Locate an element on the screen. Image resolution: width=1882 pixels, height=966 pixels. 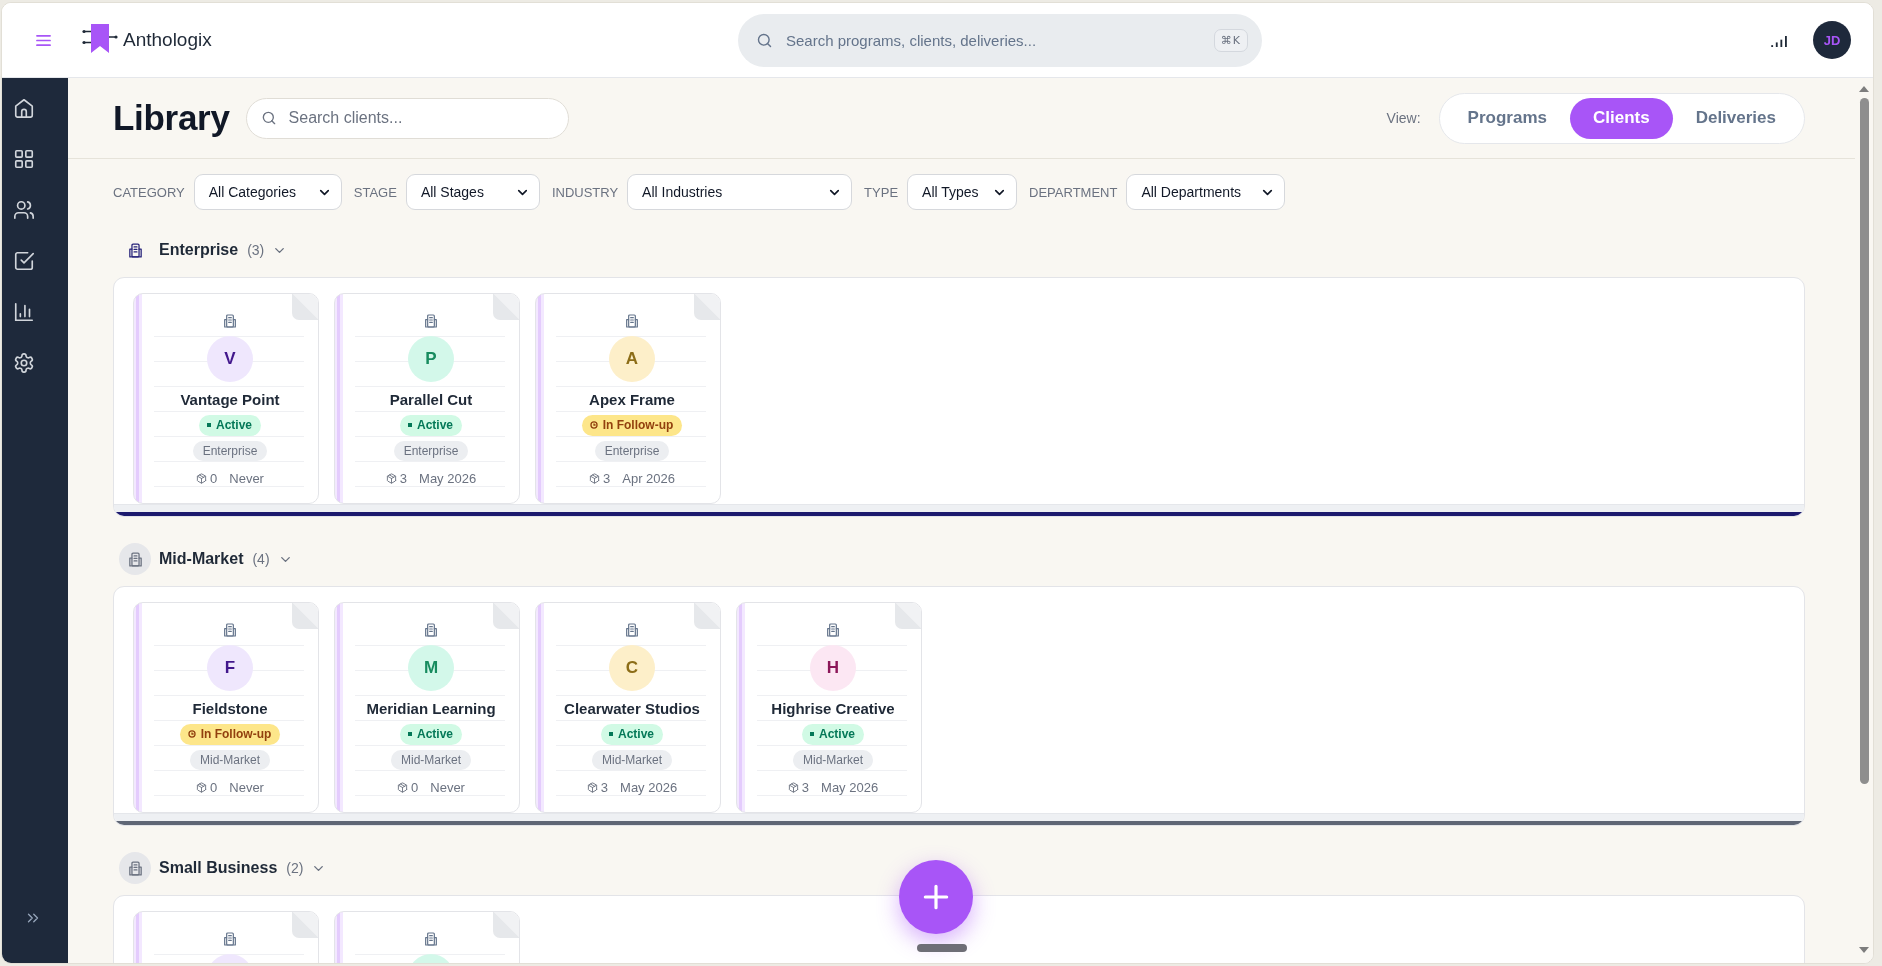
client-card: H Highrise Creative Active Mid-Market 3 May 2026 is located at coordinates (829, 707).